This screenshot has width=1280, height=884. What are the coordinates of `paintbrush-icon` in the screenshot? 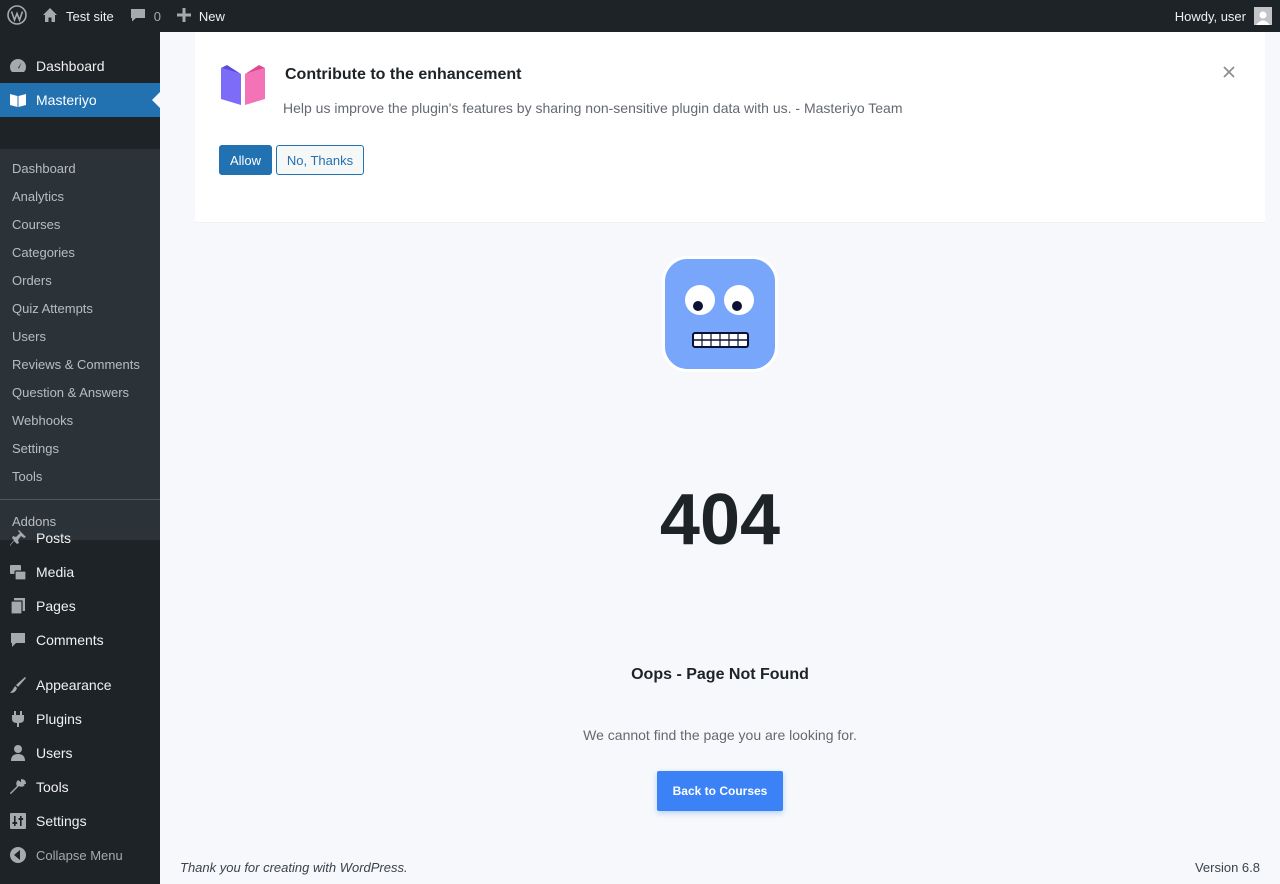 It's located at (18, 685).